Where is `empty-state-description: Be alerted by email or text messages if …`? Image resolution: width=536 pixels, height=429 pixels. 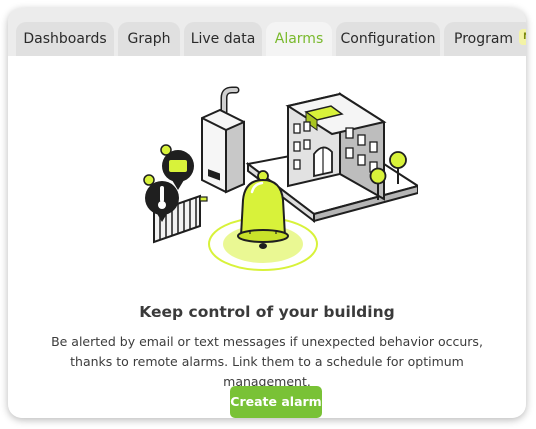 empty-state-description: Be alerted by email or text messages if … is located at coordinates (267, 361).